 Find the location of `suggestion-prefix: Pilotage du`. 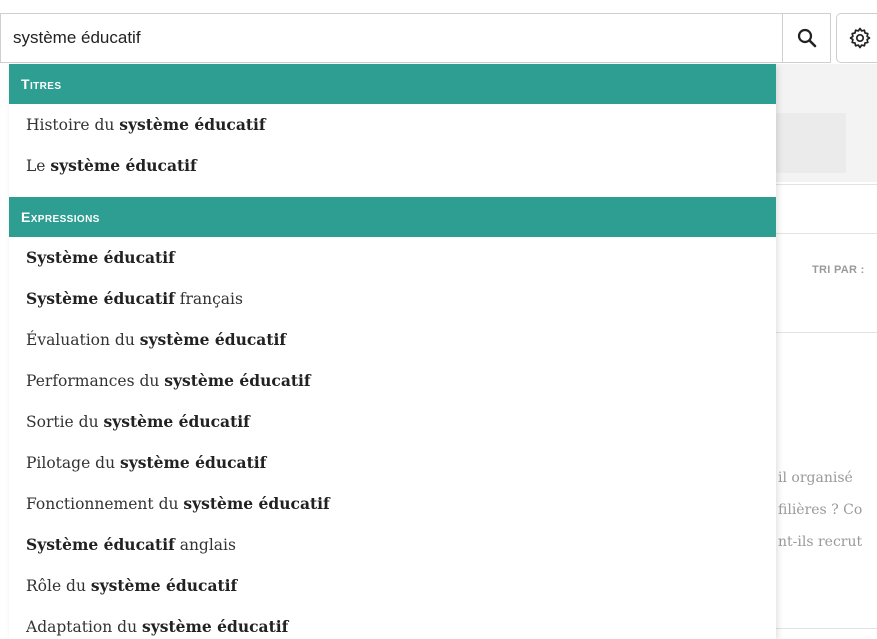

suggestion-prefix: Pilotage du is located at coordinates (73, 462).